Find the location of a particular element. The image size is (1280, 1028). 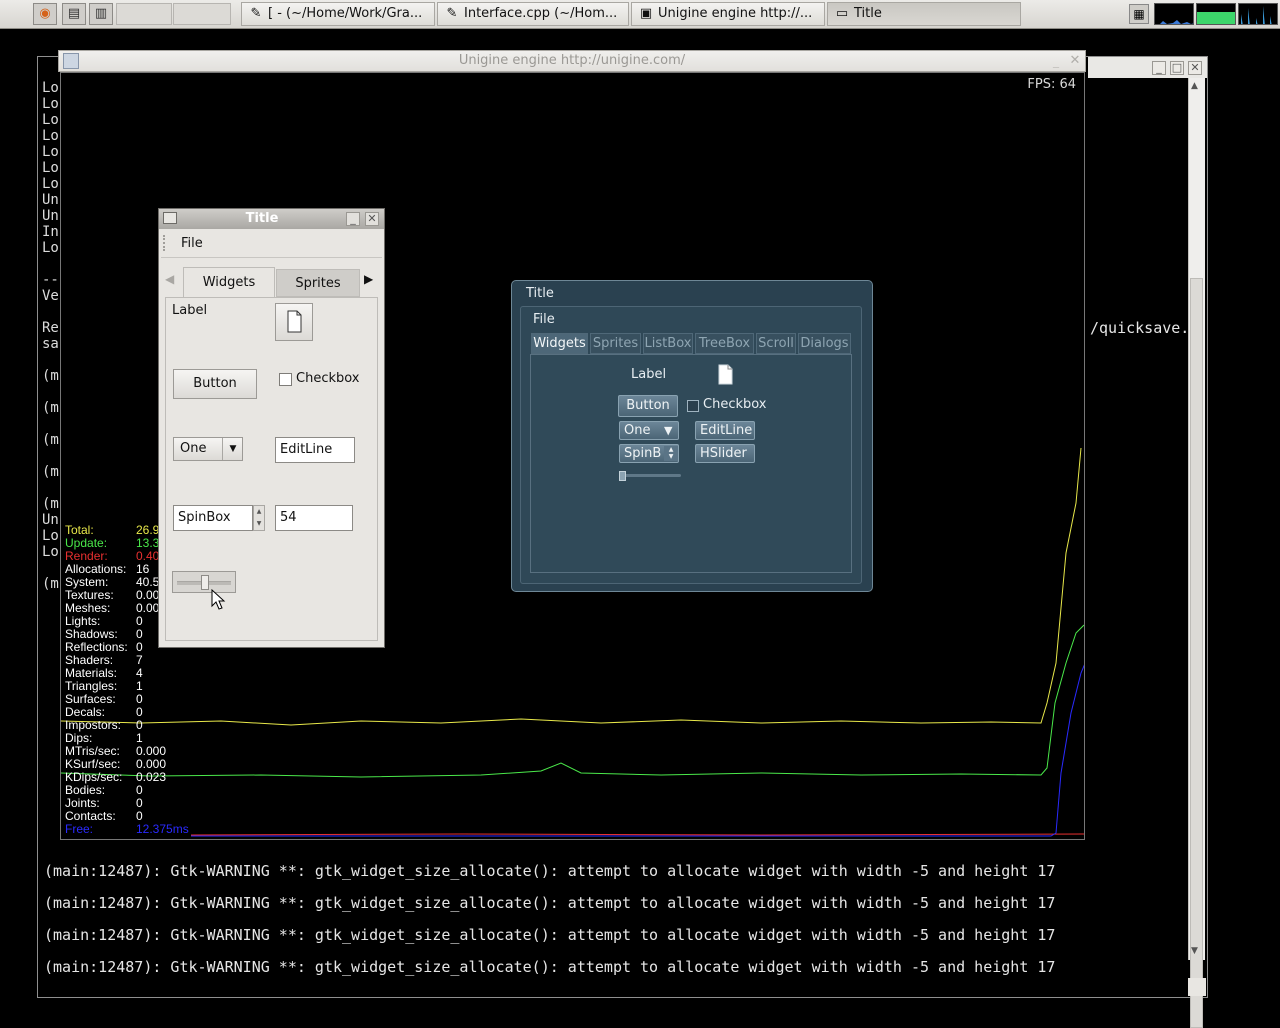

terminal-line: Ve is located at coordinates (50, 296).